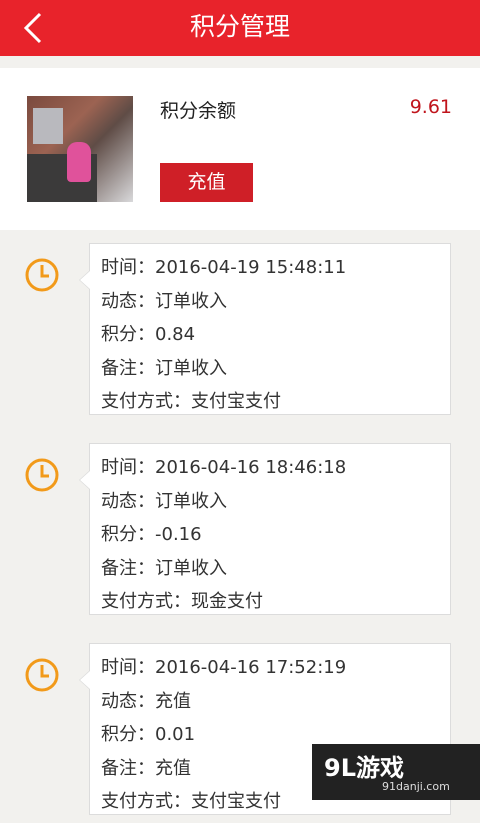  What do you see at coordinates (251, 267) in the screenshot?
I see `record-time: 2016-04-19 15:48:11` at bounding box center [251, 267].